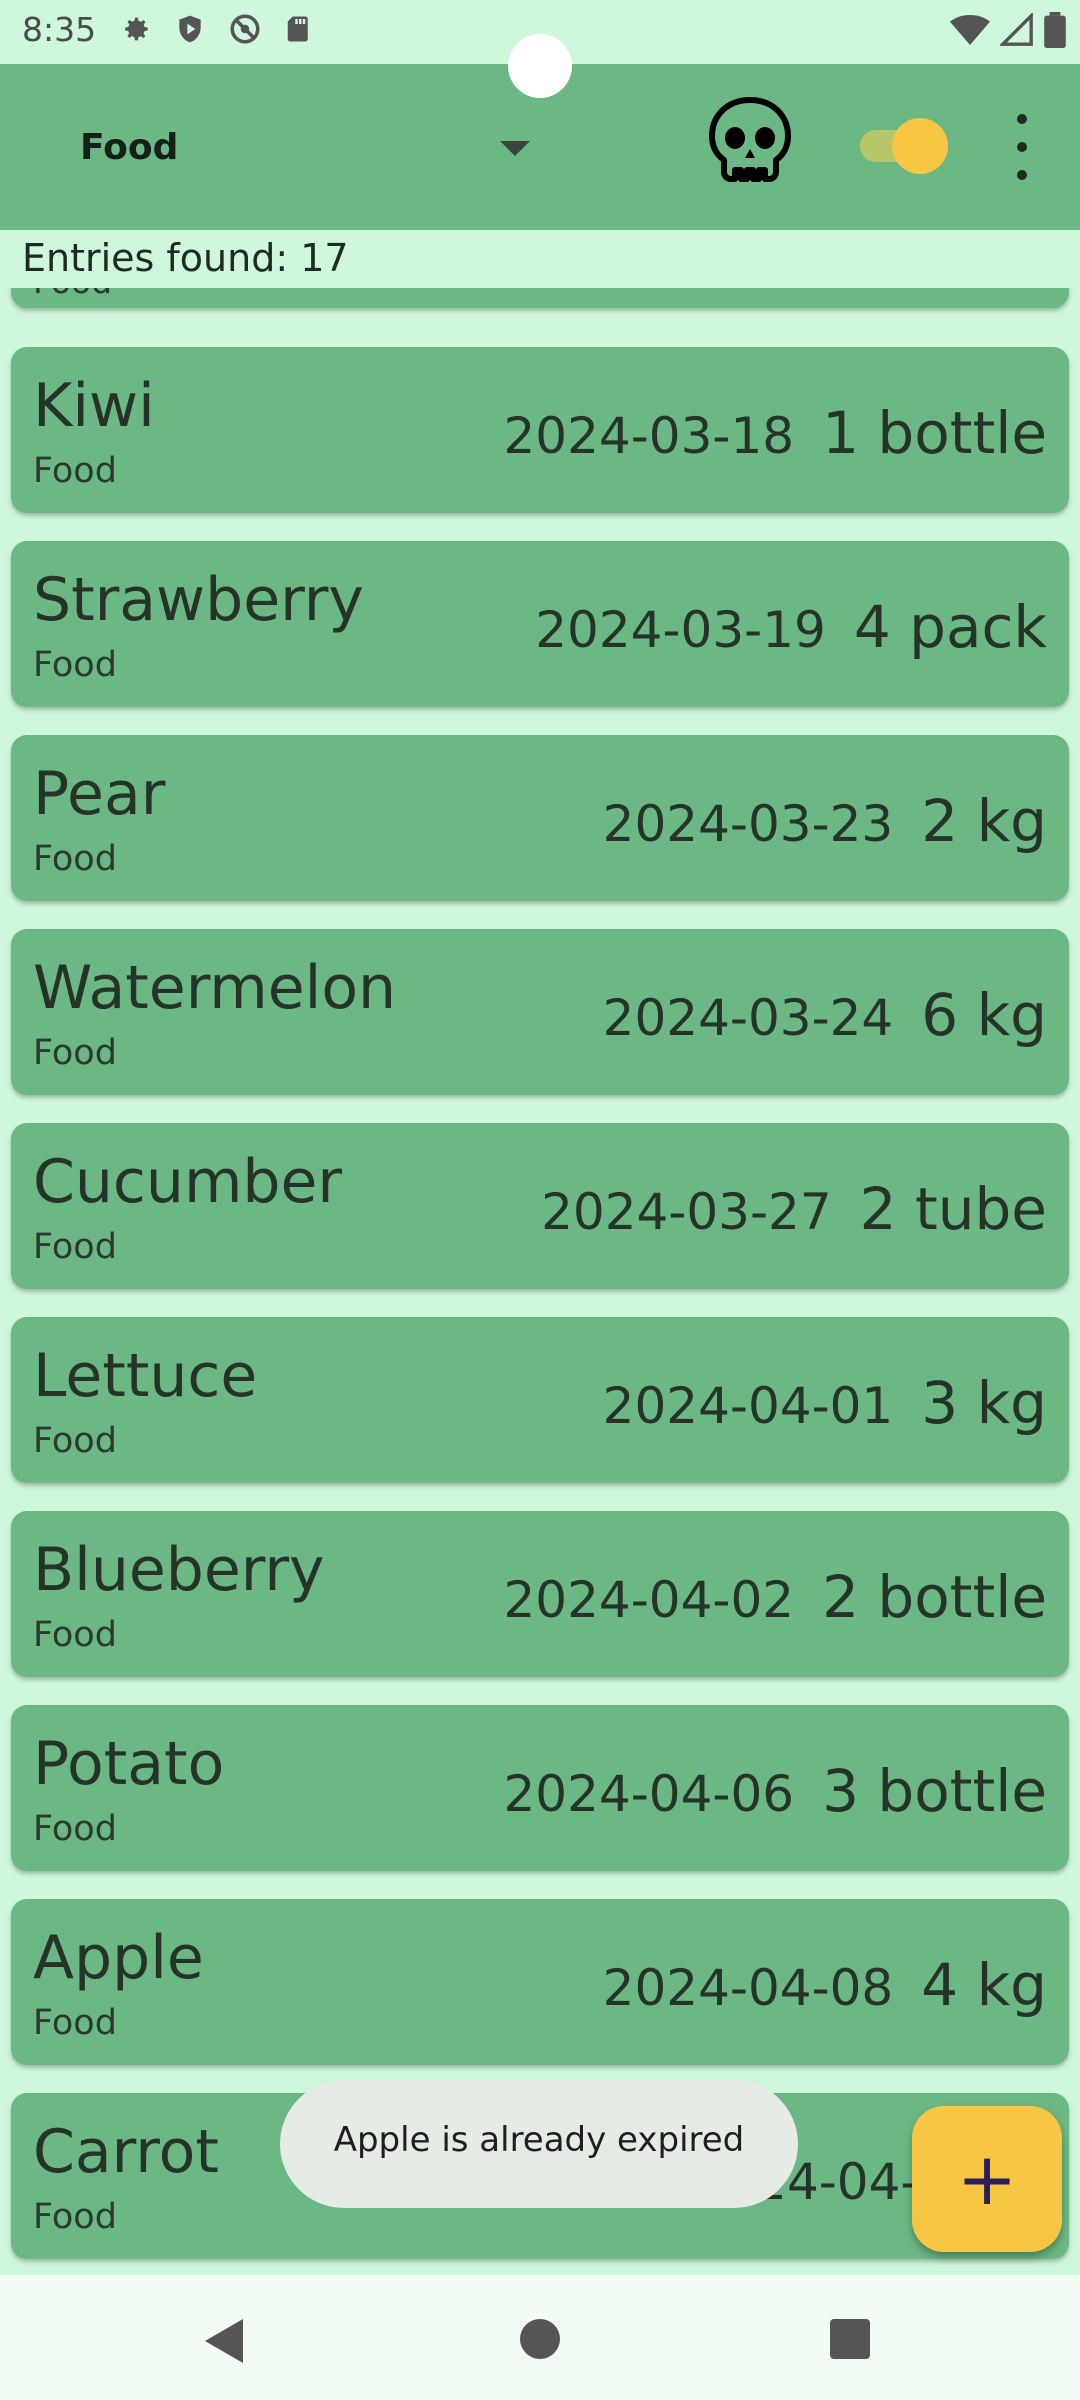  What do you see at coordinates (99, 794) in the screenshot?
I see `item-name: Pear` at bounding box center [99, 794].